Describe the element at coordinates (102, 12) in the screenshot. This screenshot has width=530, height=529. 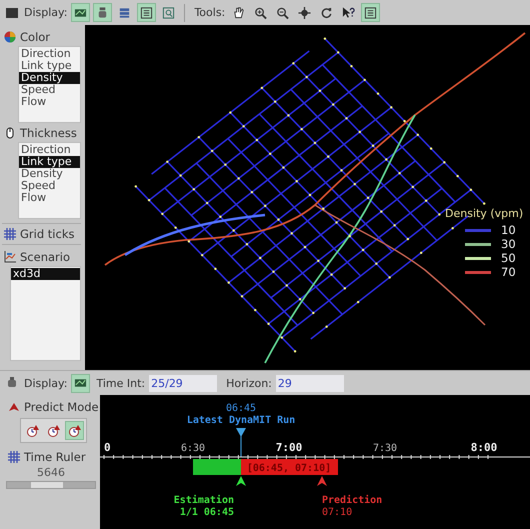
I see `device-button` at that location.